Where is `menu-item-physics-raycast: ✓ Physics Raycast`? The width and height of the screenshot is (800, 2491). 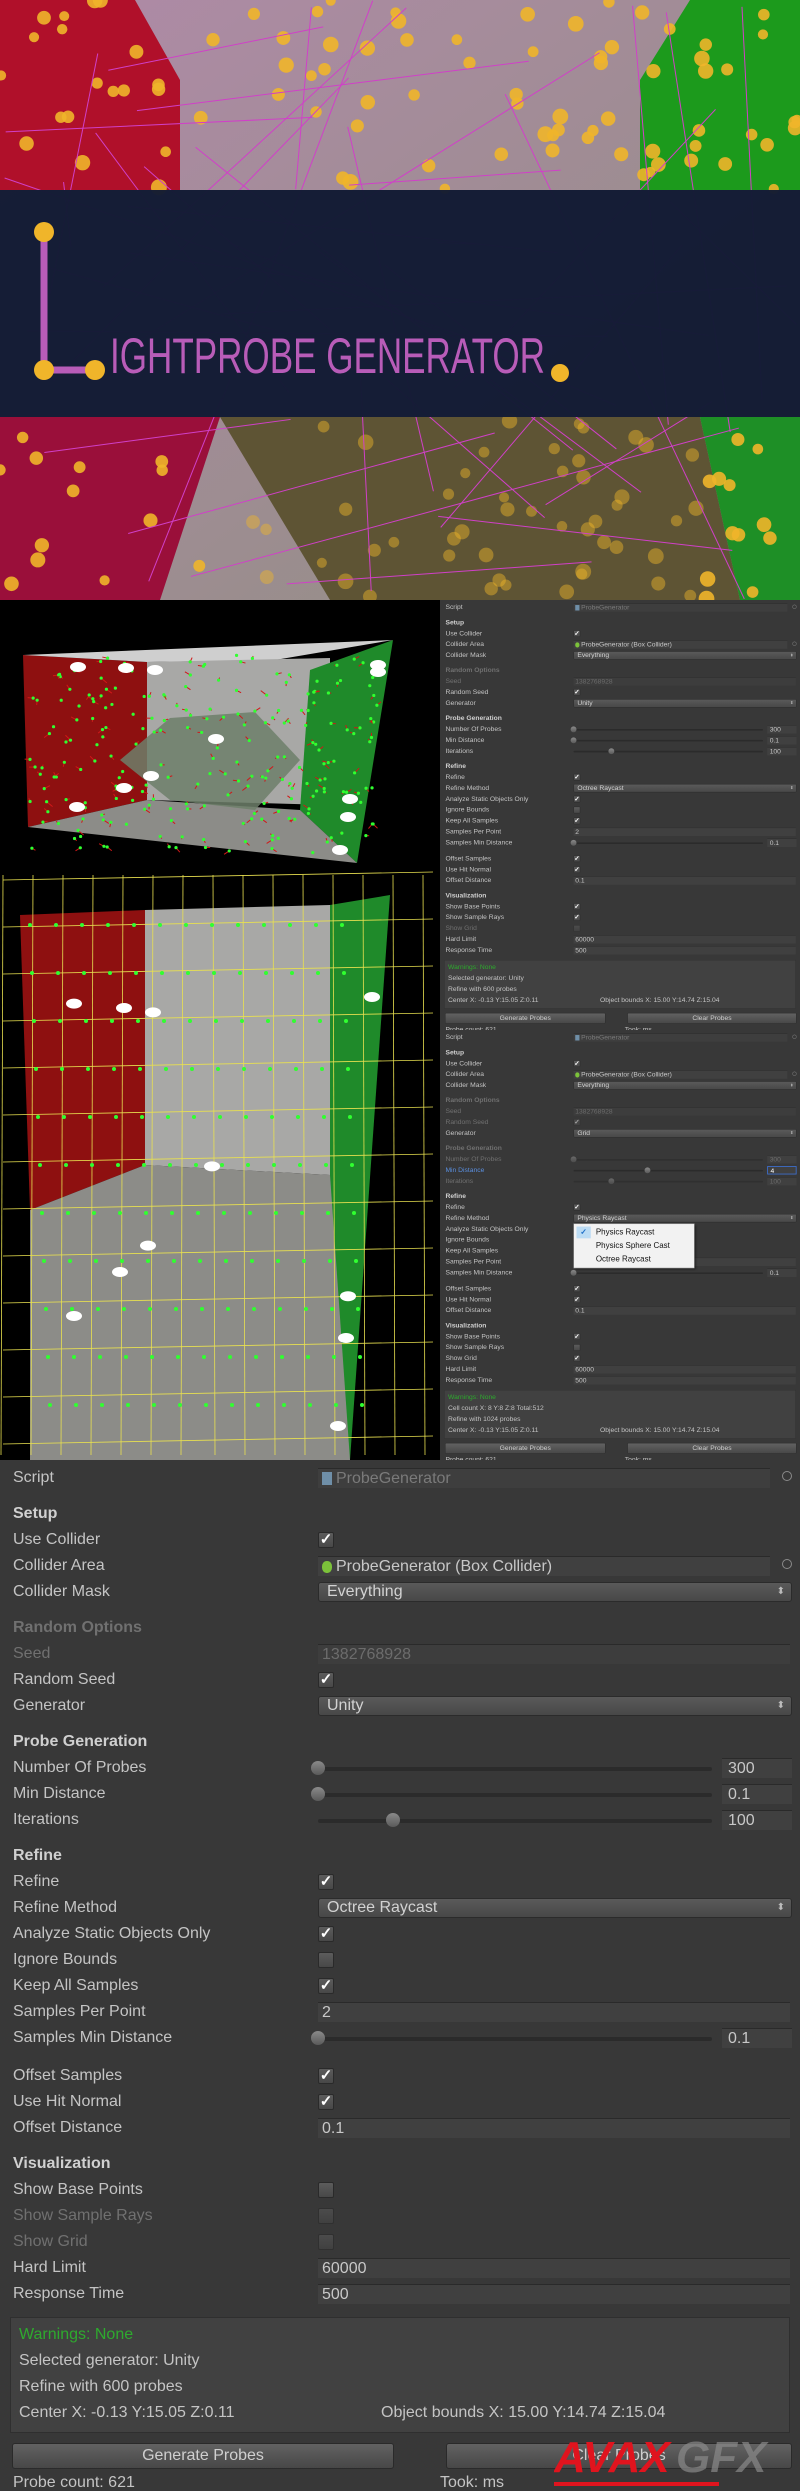 menu-item-physics-raycast: ✓ Physics Raycast is located at coordinates (634, 1232).